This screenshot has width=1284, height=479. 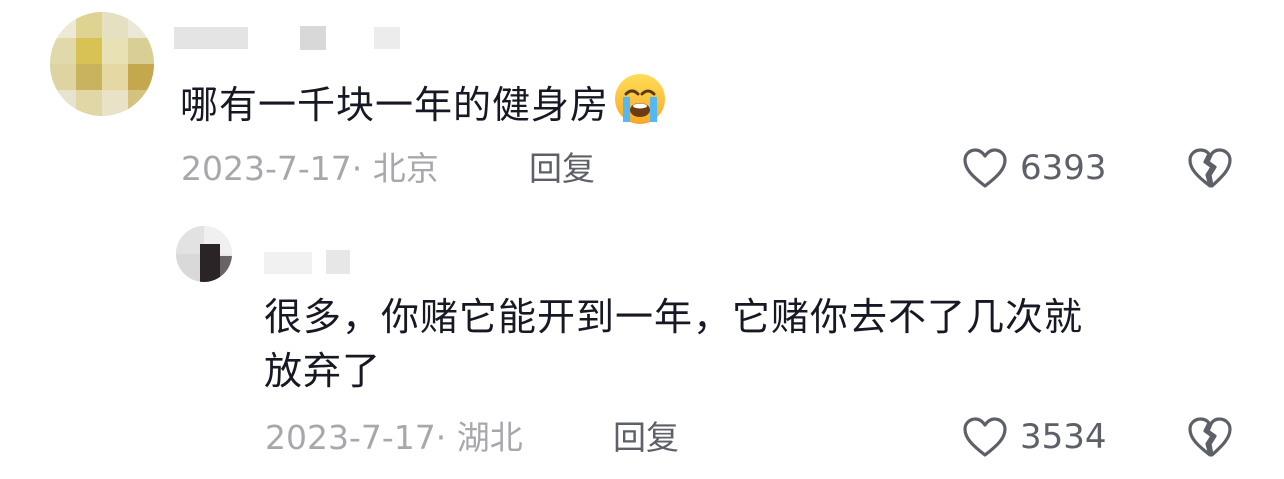 What do you see at coordinates (323, 371) in the screenshot?
I see `comment-text-line-2: 放弃了` at bounding box center [323, 371].